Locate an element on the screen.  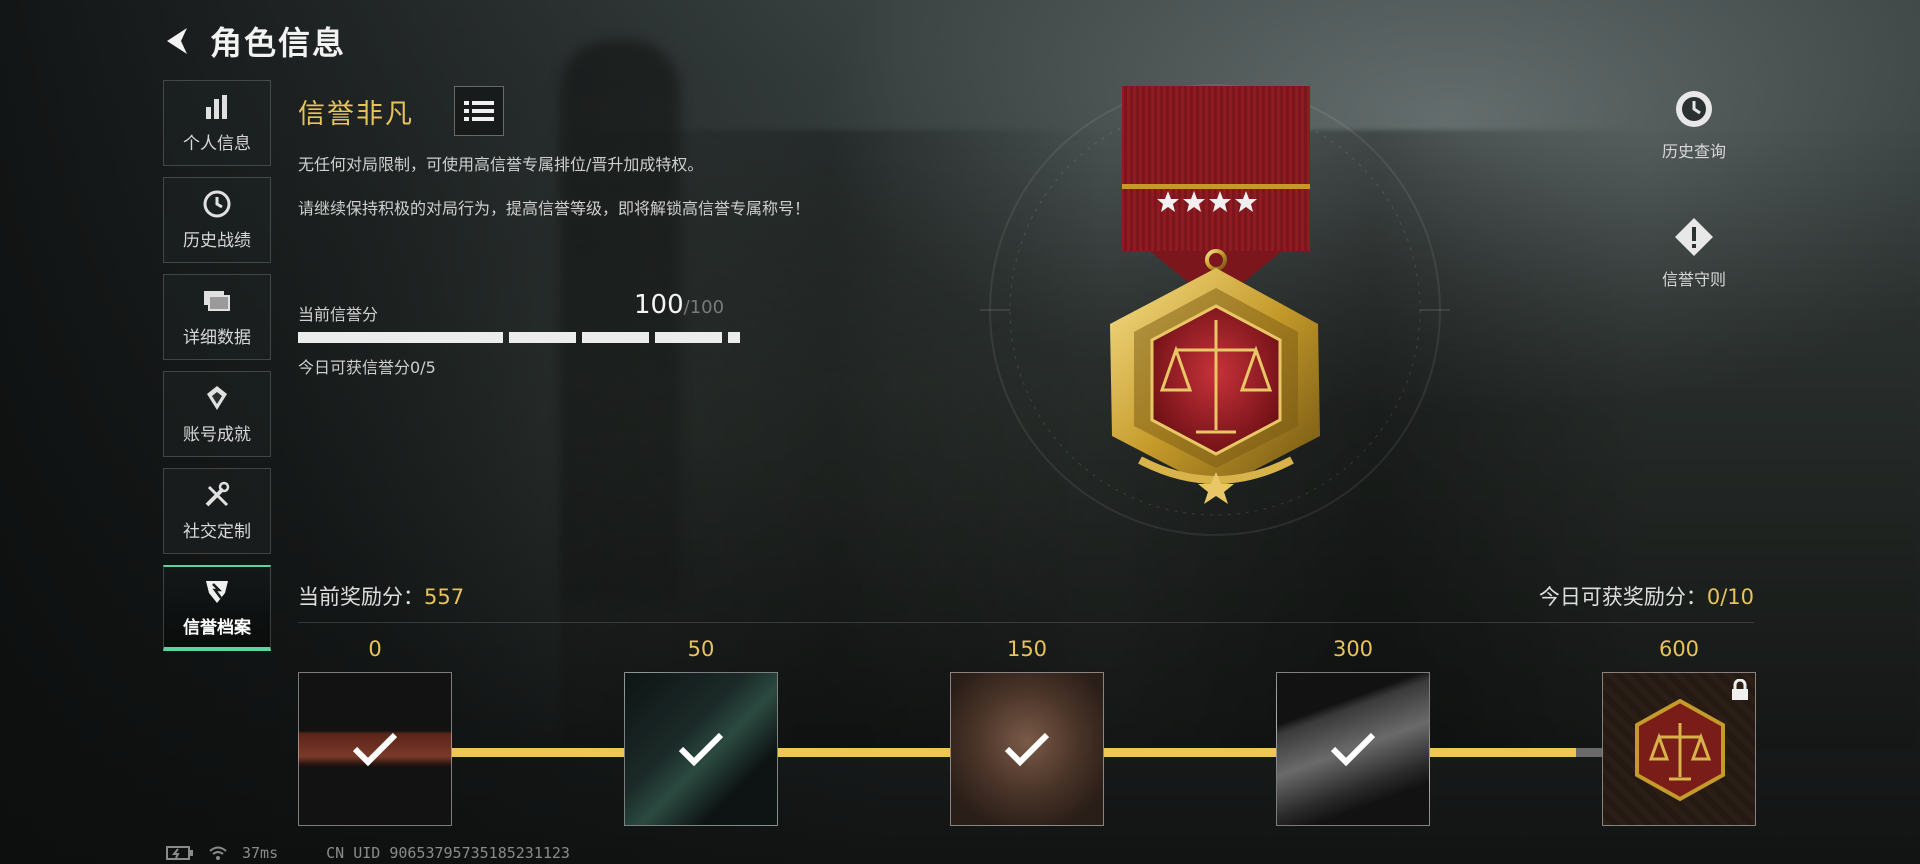
page-header: 角色信息 is located at coordinates (253, 41).